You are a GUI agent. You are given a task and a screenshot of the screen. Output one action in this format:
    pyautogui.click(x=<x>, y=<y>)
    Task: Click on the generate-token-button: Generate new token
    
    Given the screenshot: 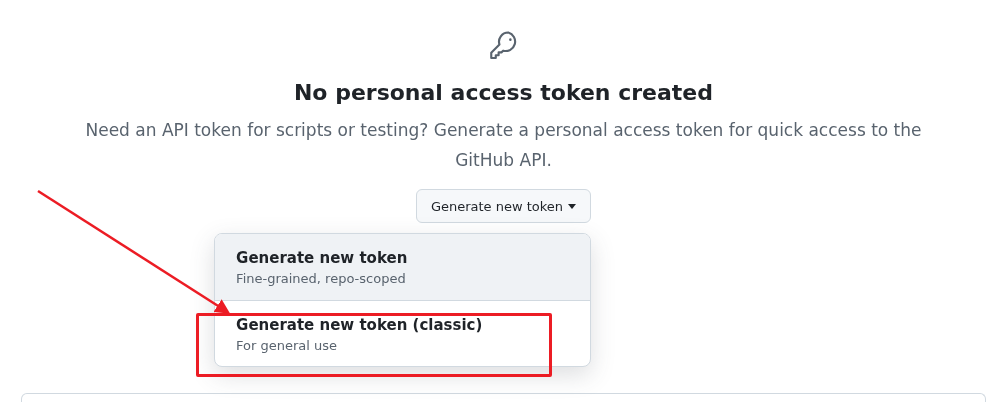 What is the action you would take?
    pyautogui.click(x=503, y=206)
    